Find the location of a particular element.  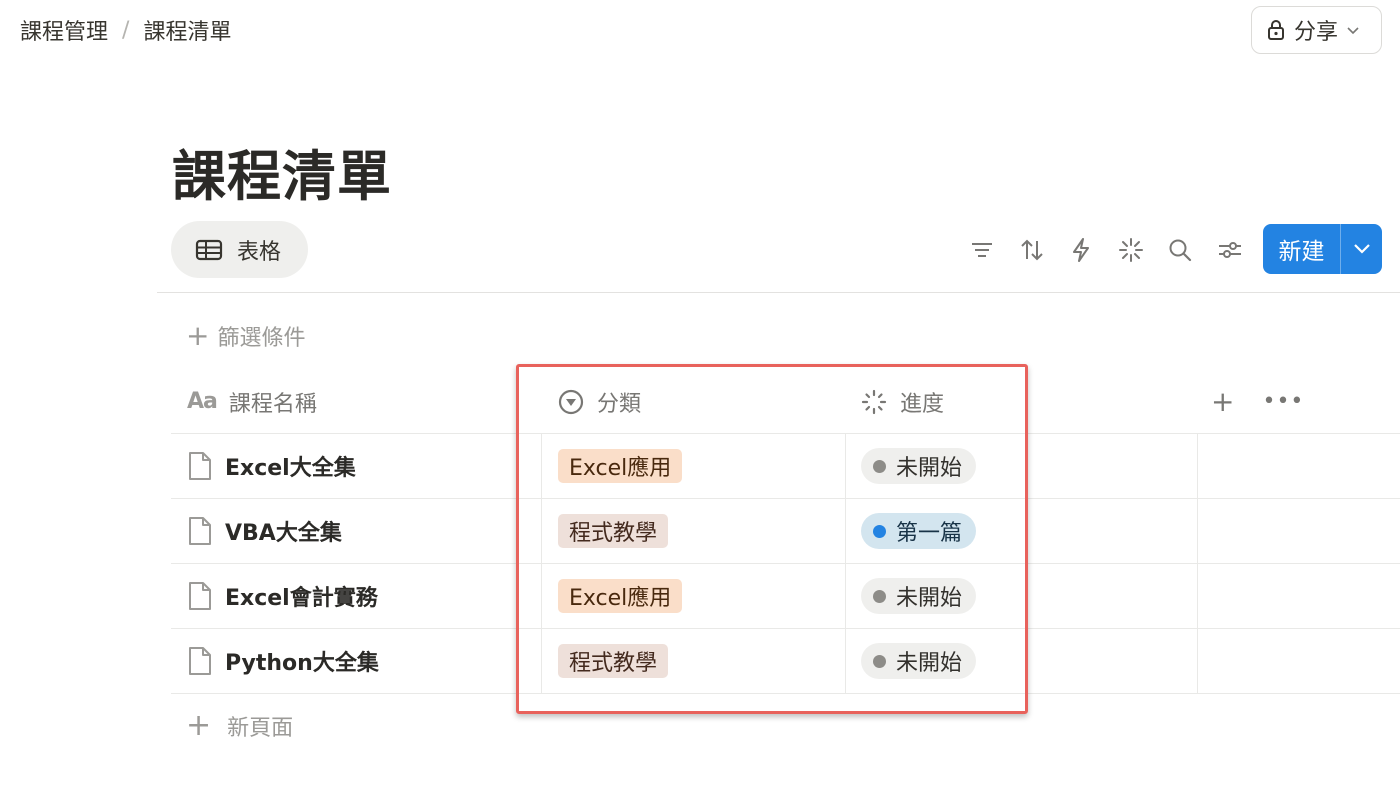

search-icon is located at coordinates (1180, 250).